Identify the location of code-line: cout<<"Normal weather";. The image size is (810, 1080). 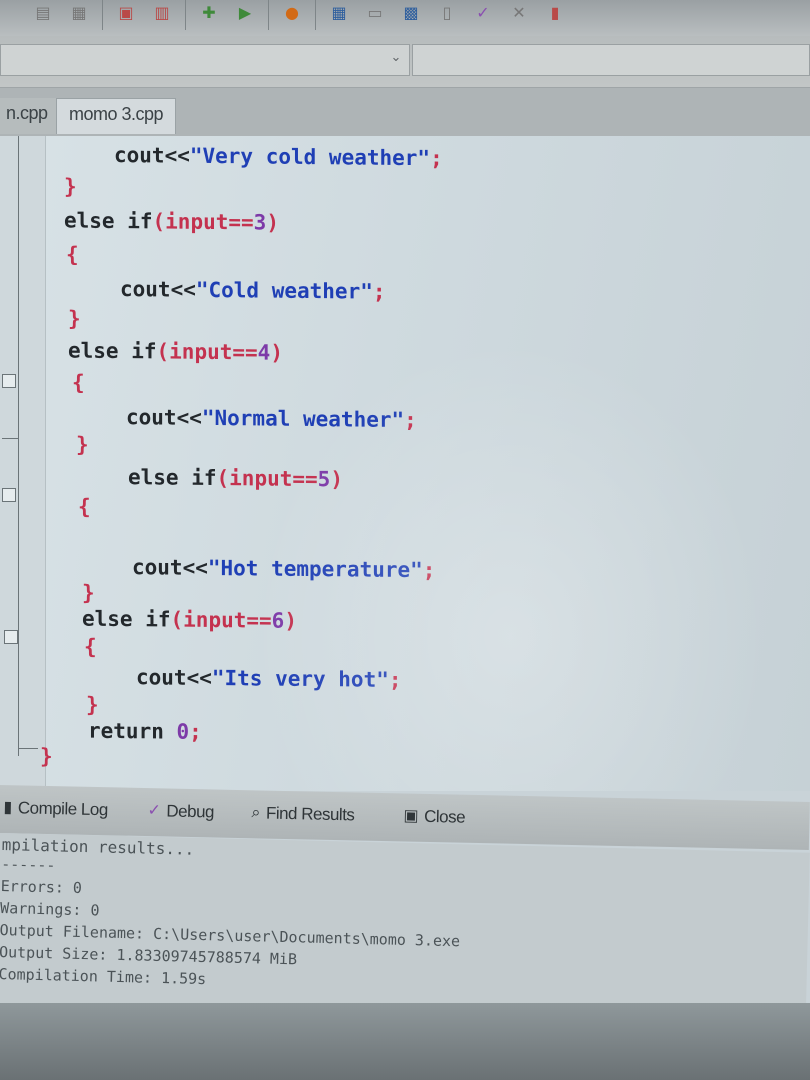
(271, 419).